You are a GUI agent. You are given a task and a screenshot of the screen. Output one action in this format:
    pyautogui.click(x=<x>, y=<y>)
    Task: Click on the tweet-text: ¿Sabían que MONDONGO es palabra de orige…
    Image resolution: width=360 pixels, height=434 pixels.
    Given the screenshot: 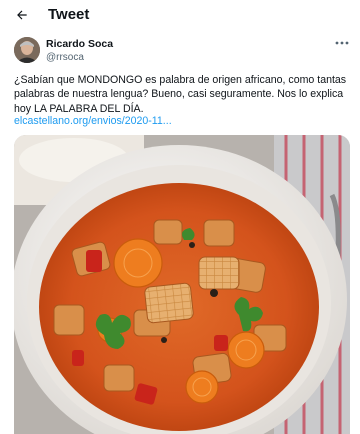 What is the action you would take?
    pyautogui.click(x=182, y=94)
    